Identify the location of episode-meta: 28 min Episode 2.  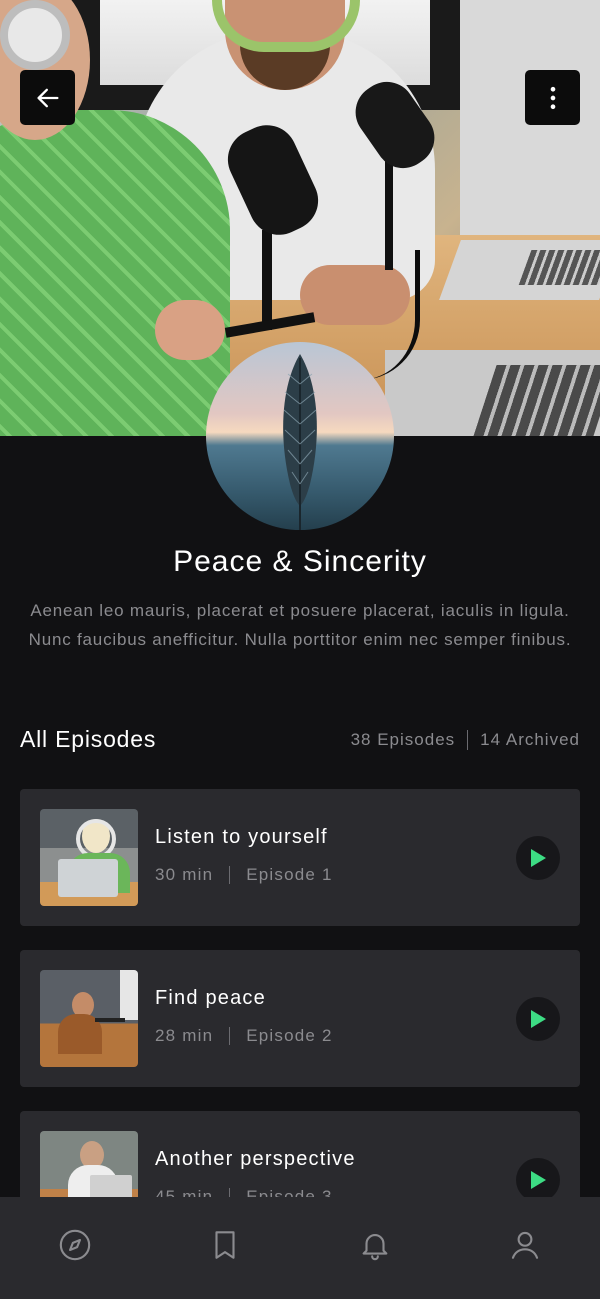
(244, 1036).